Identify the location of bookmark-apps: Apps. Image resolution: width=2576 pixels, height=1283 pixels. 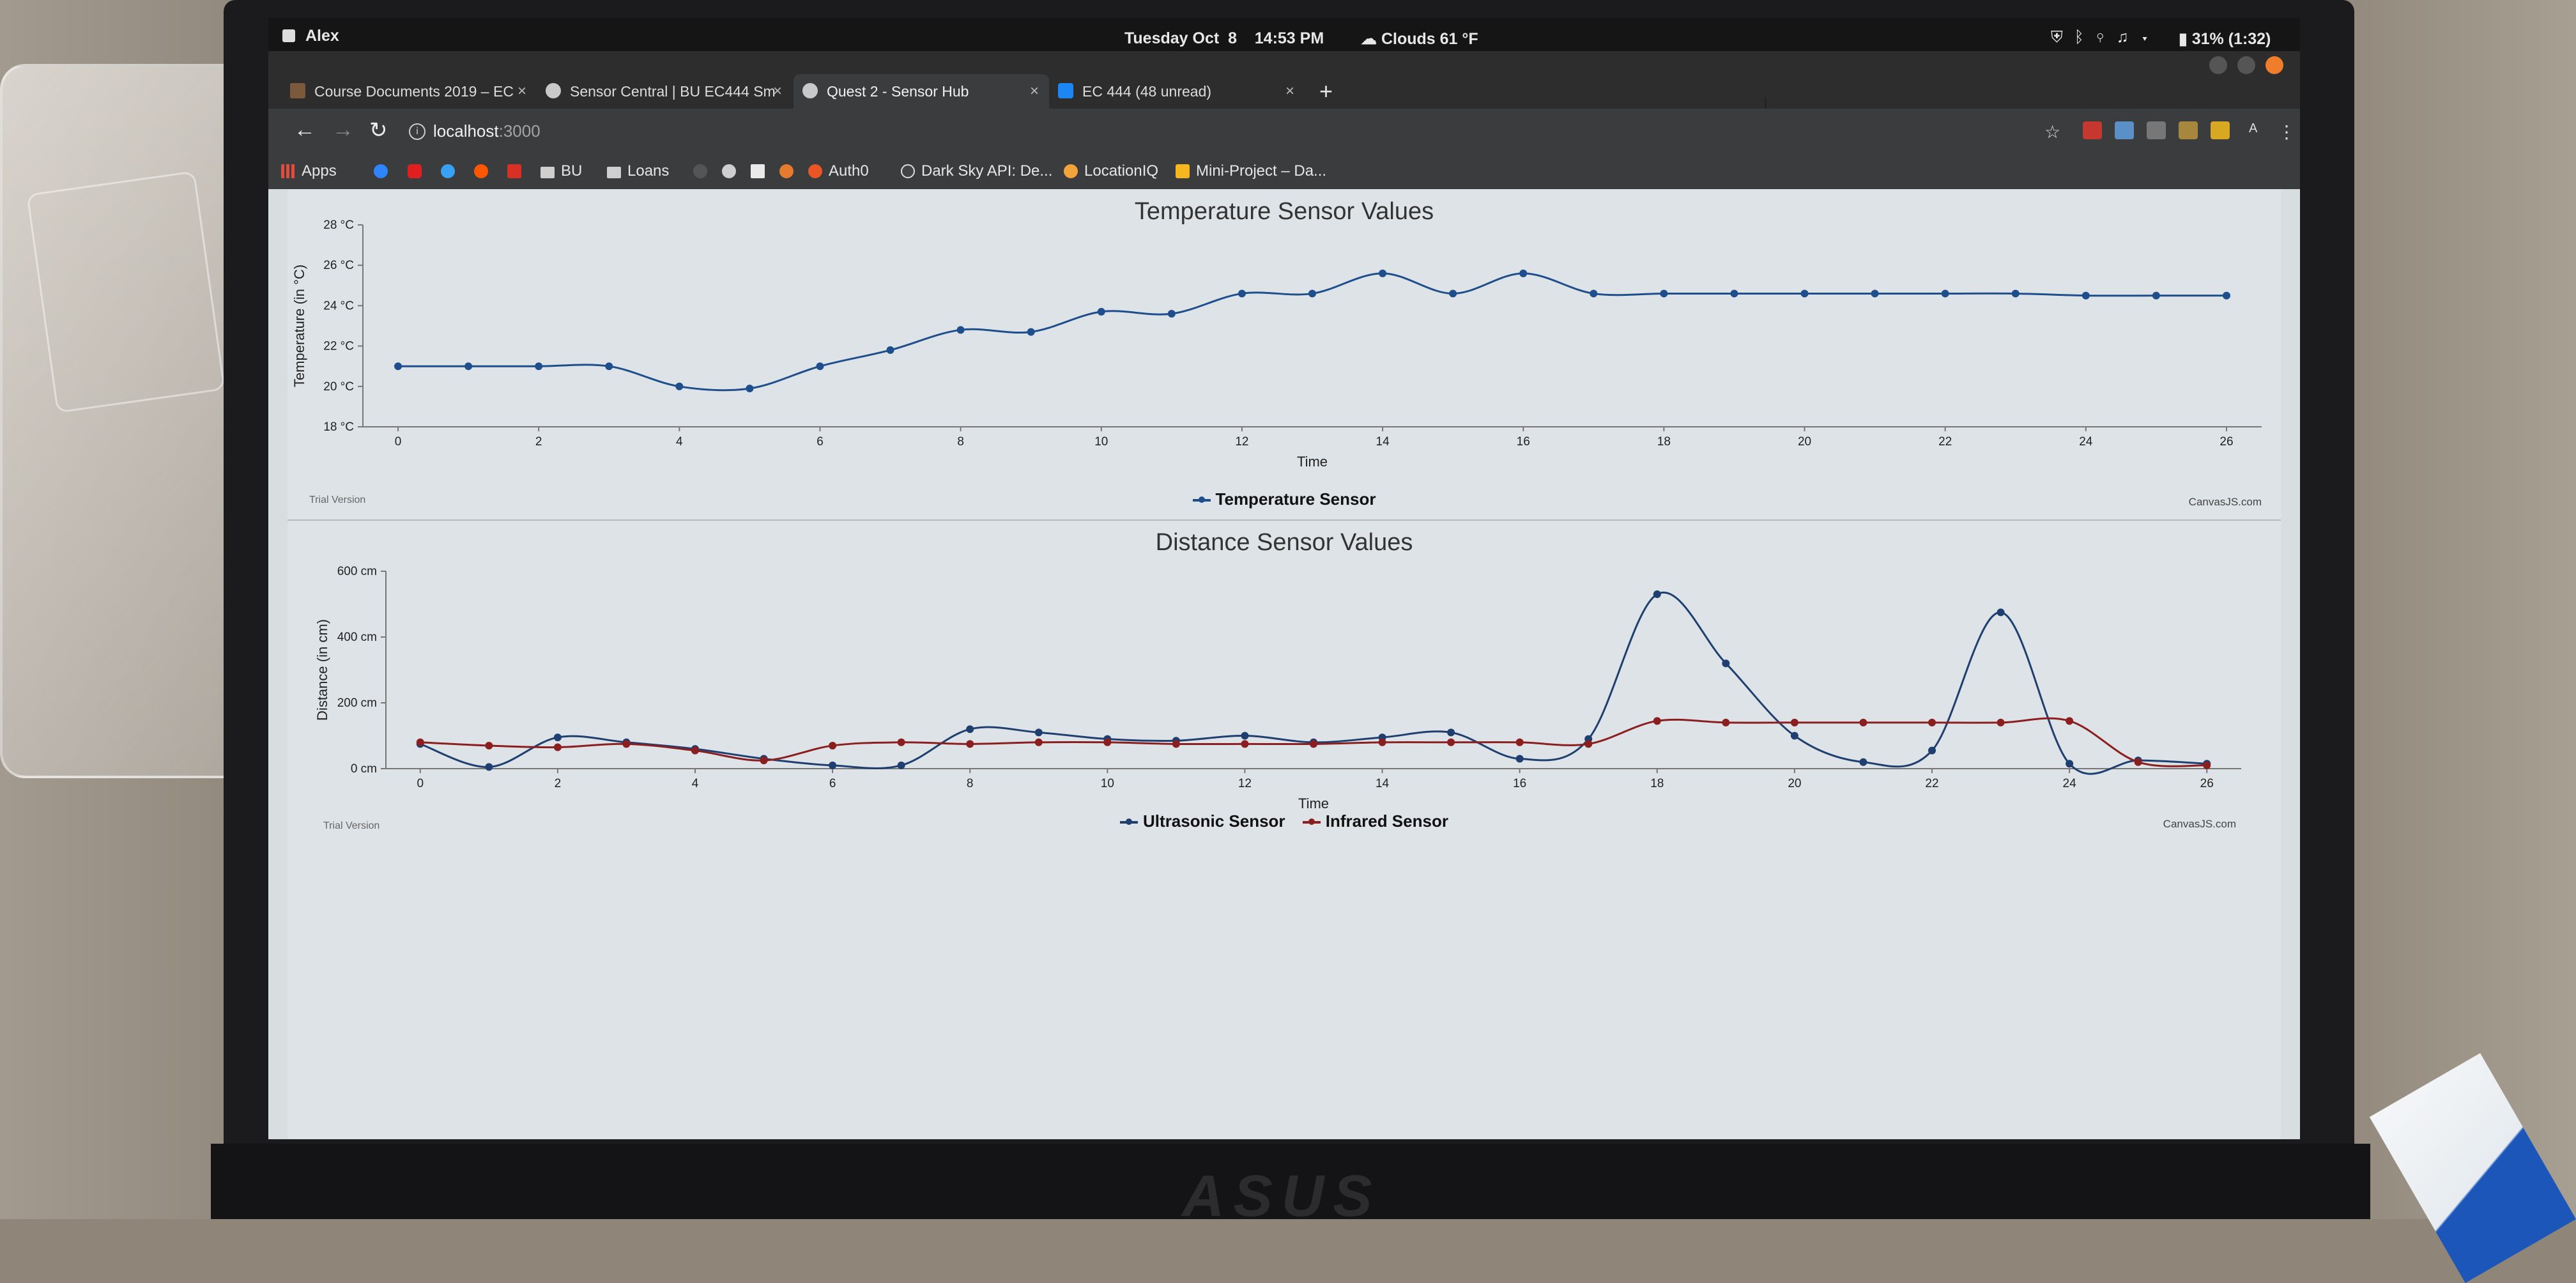
(309, 171).